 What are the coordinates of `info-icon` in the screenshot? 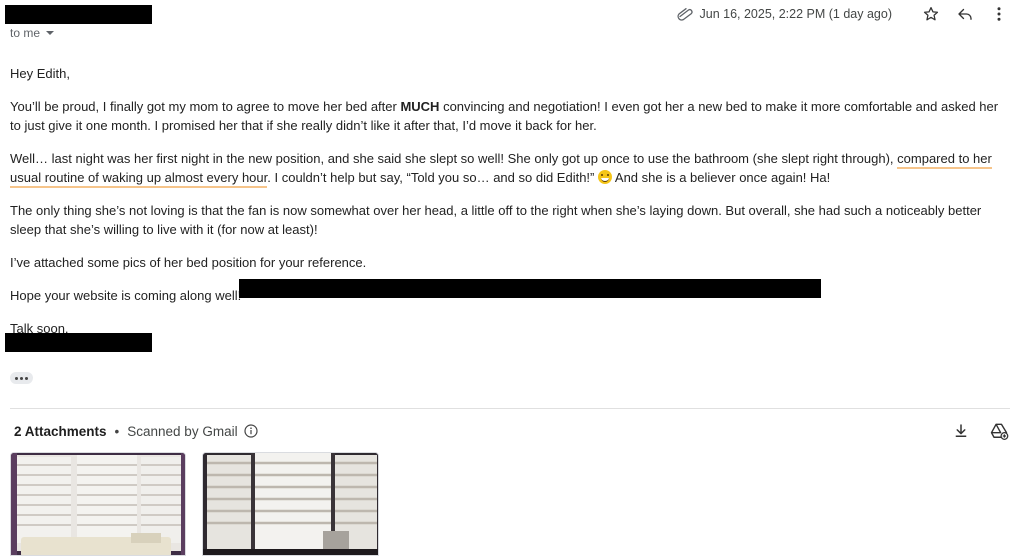 It's located at (250, 431).